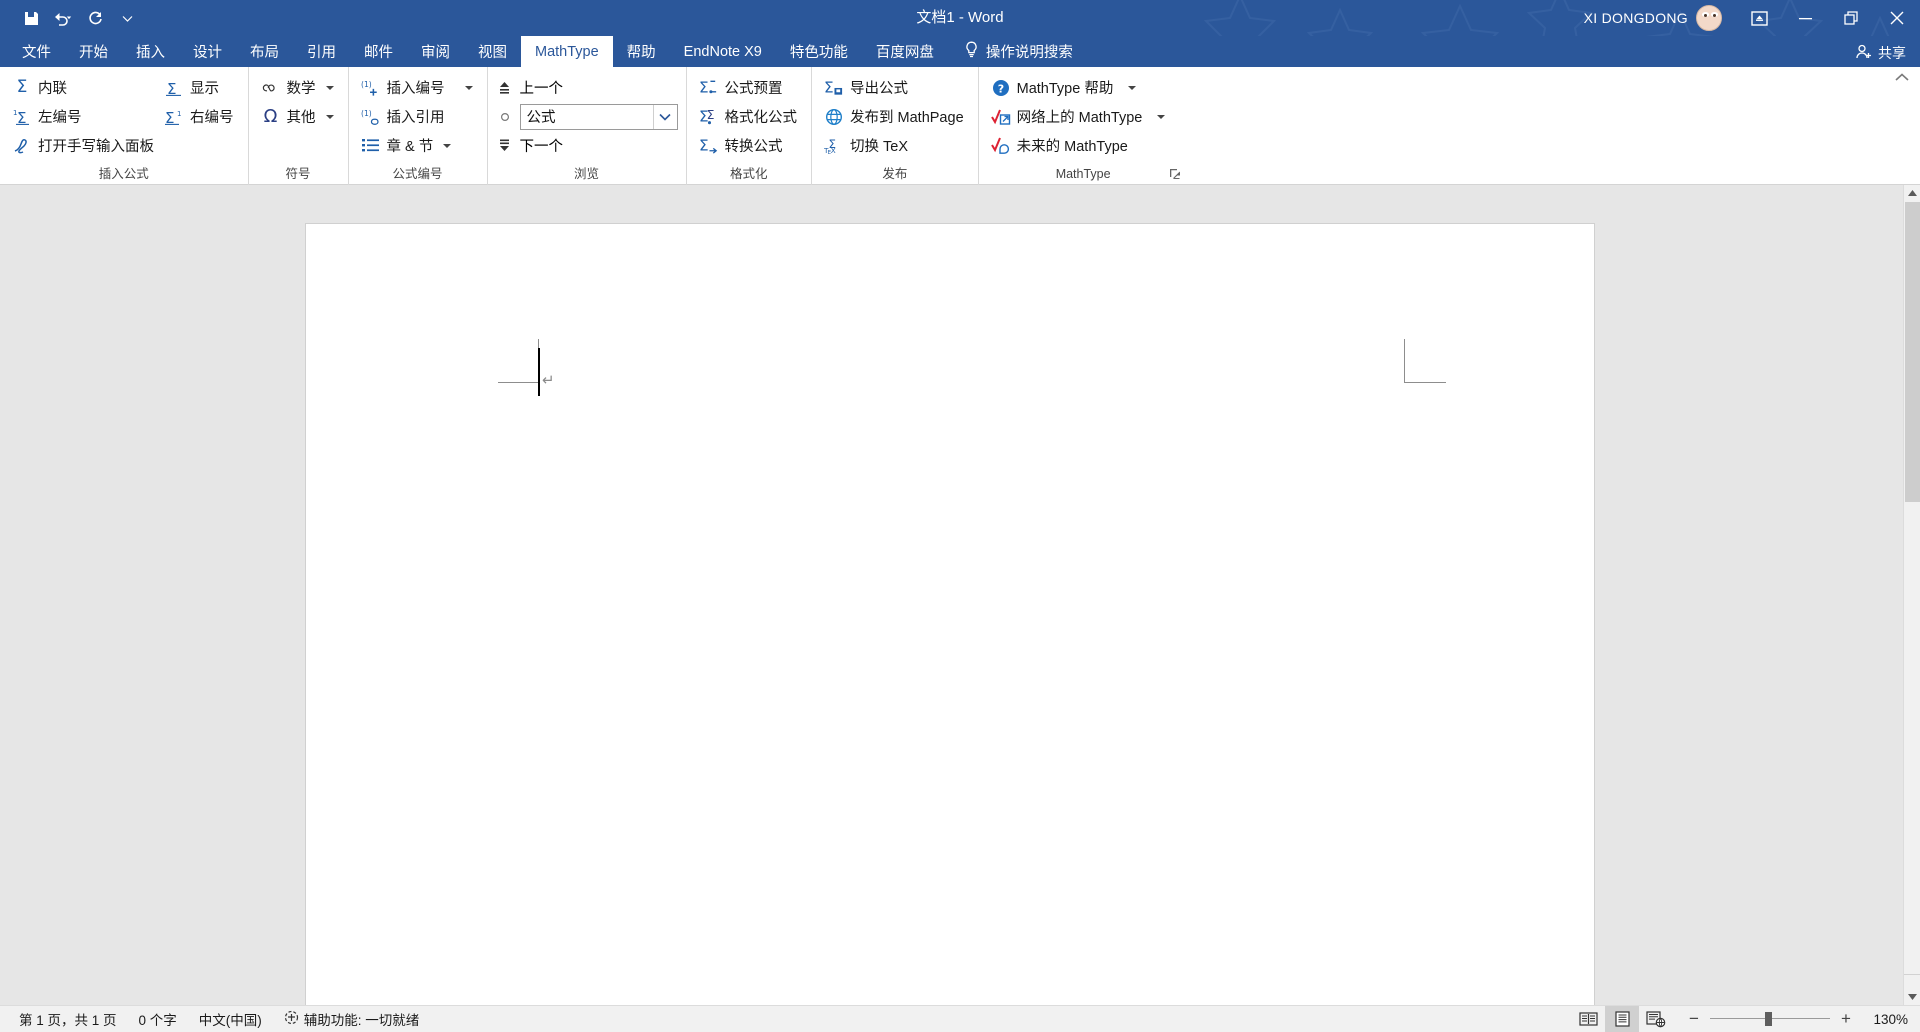 This screenshot has width=1920, height=1032. Describe the element at coordinates (298, 87) in the screenshot. I see `math-symbols-button: 数学` at that location.